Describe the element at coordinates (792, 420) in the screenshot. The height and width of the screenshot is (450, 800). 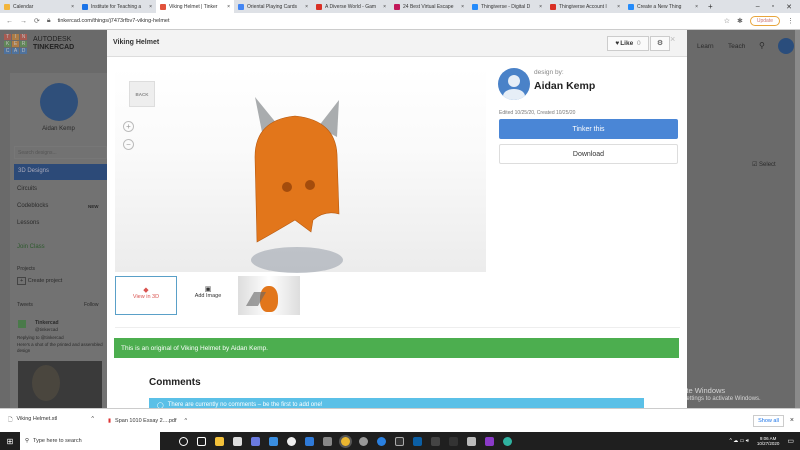
I see `close-downloads-icon: ×` at that location.